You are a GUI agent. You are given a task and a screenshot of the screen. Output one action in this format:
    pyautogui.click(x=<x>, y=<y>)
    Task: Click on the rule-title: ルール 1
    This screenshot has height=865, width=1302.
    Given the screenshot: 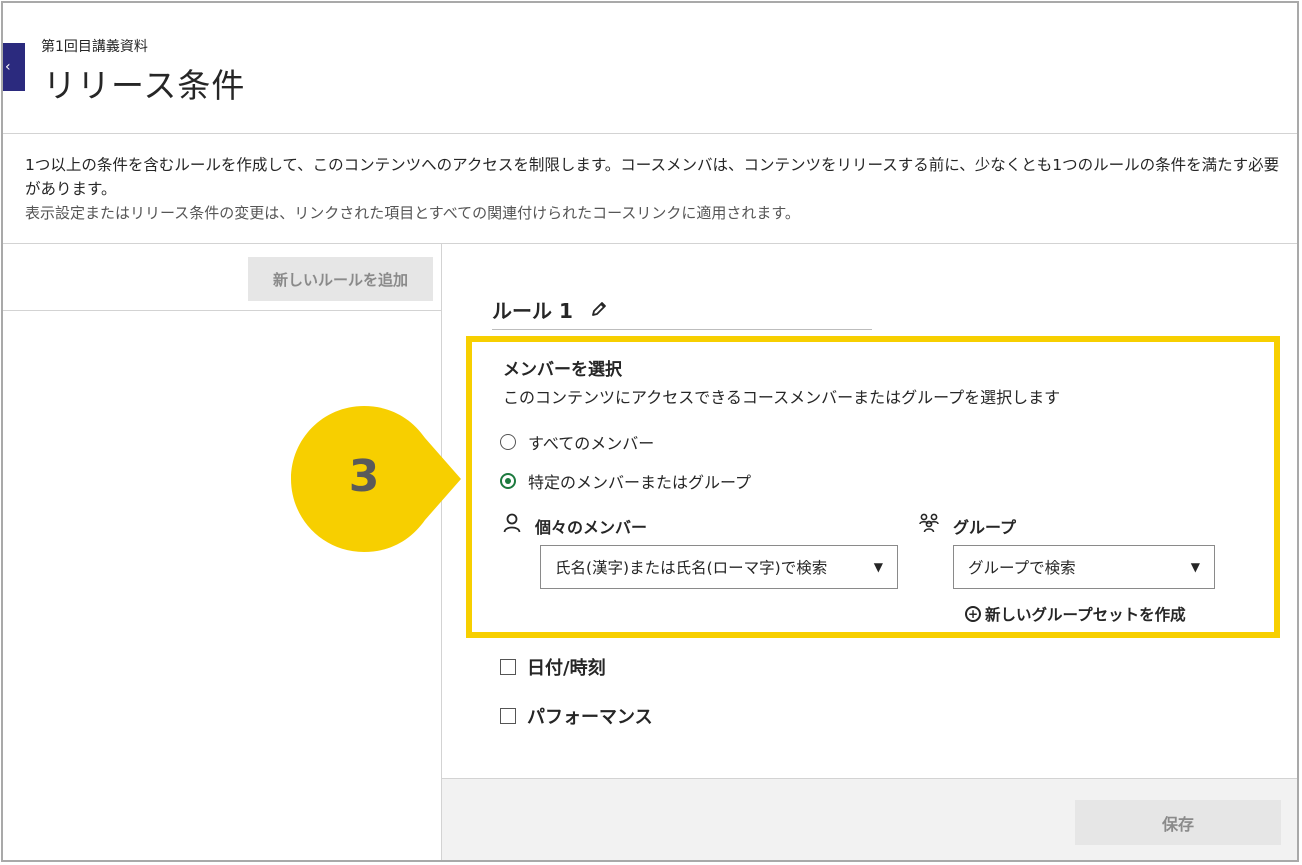 What is the action you would take?
    pyautogui.click(x=550, y=309)
    